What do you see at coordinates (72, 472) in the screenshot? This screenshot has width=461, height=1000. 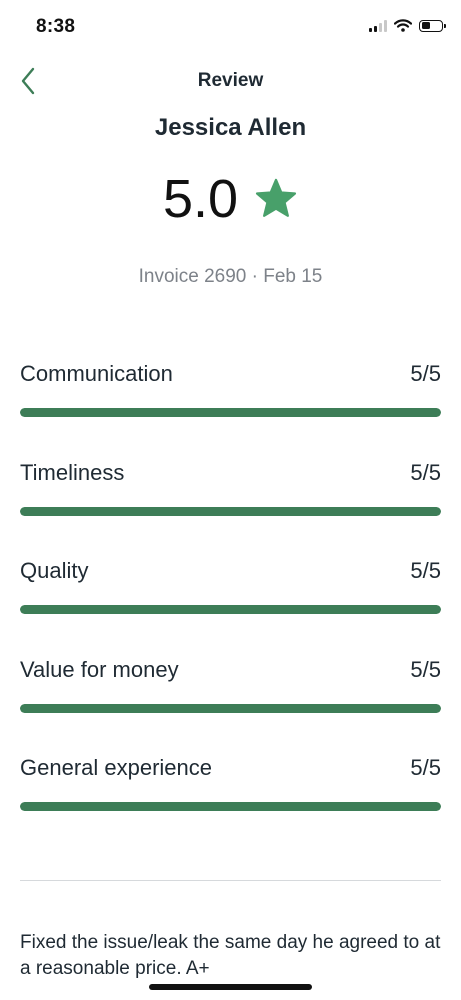 I see `category-label: Timeliness` at bounding box center [72, 472].